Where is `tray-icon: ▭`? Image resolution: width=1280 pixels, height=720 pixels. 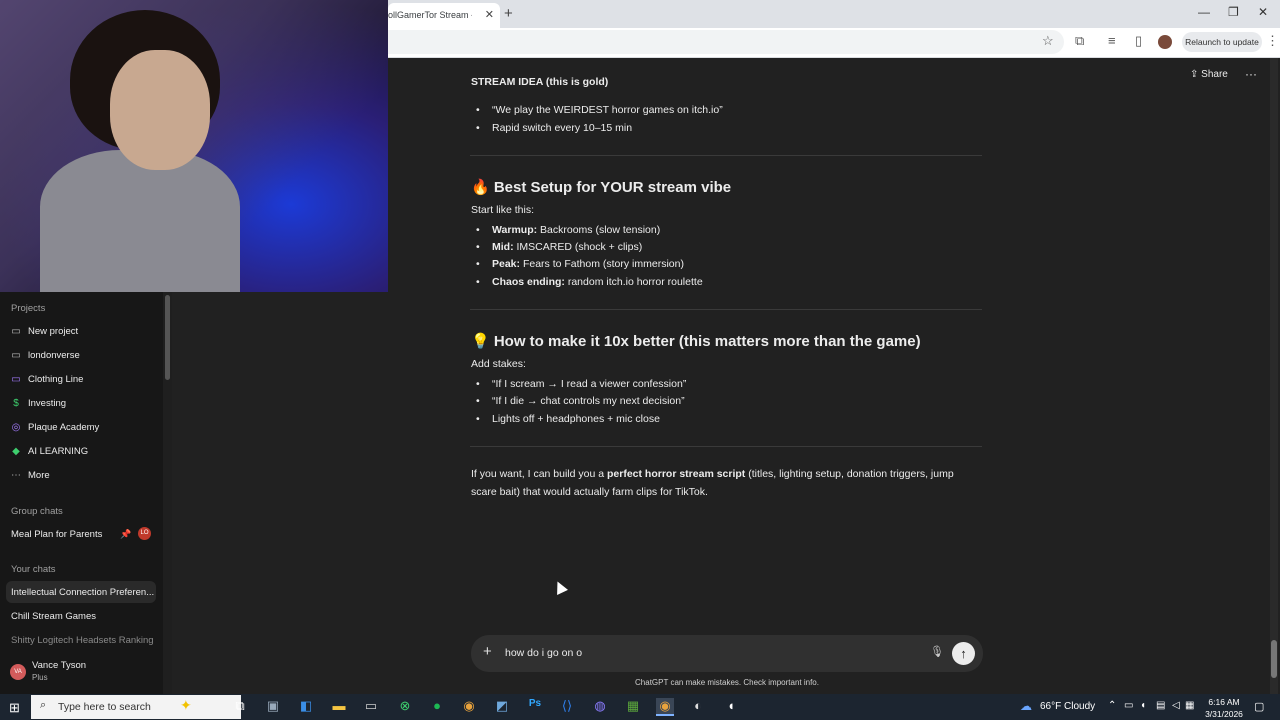
tray-icon: ▭ is located at coordinates (1128, 705).